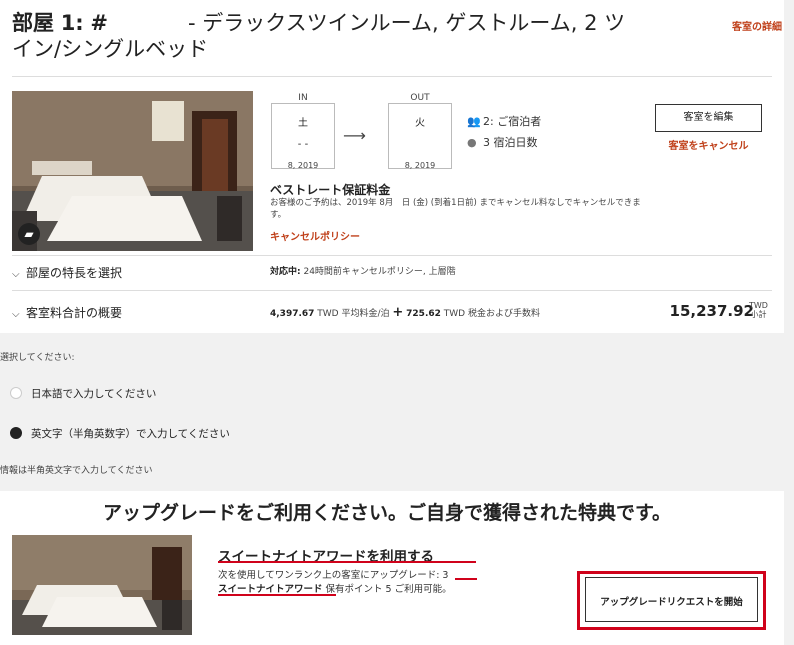  I want to click on room-features-toggle: ⌵ 部屋の特長を選択, so click(67, 272).